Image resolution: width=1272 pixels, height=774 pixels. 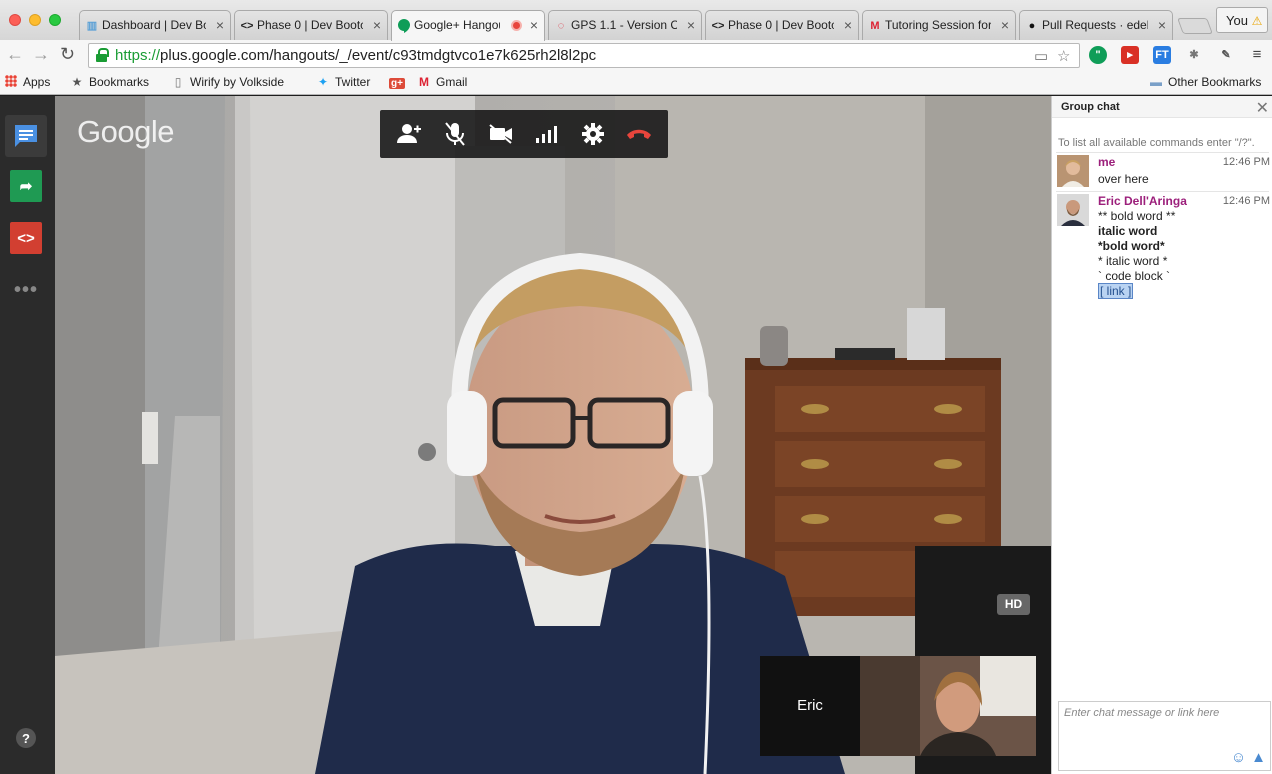 I want to click on camera-off-button, so click(x=501, y=134).